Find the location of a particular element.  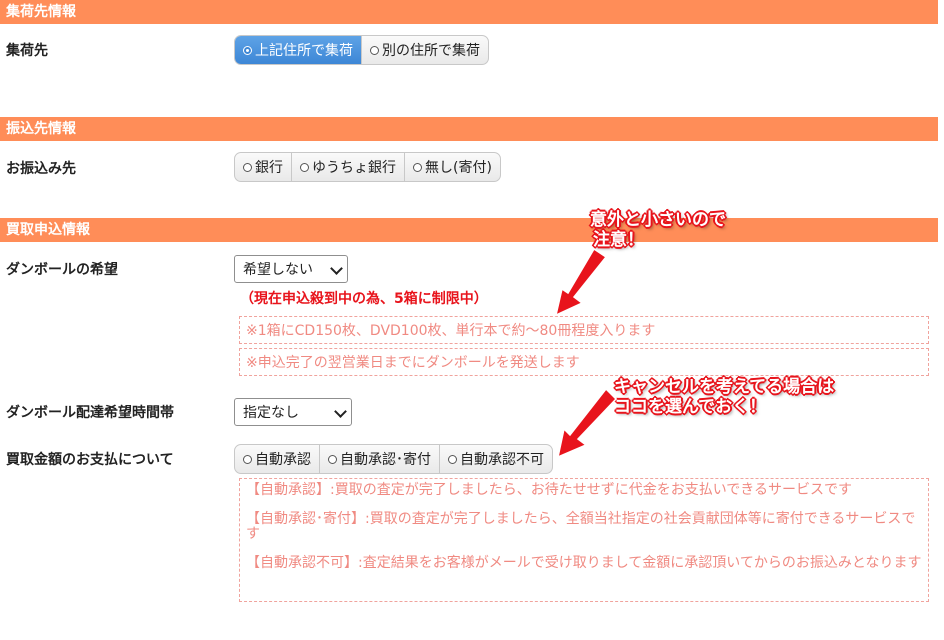

option-label: 無し(寄付) is located at coordinates (458, 168).